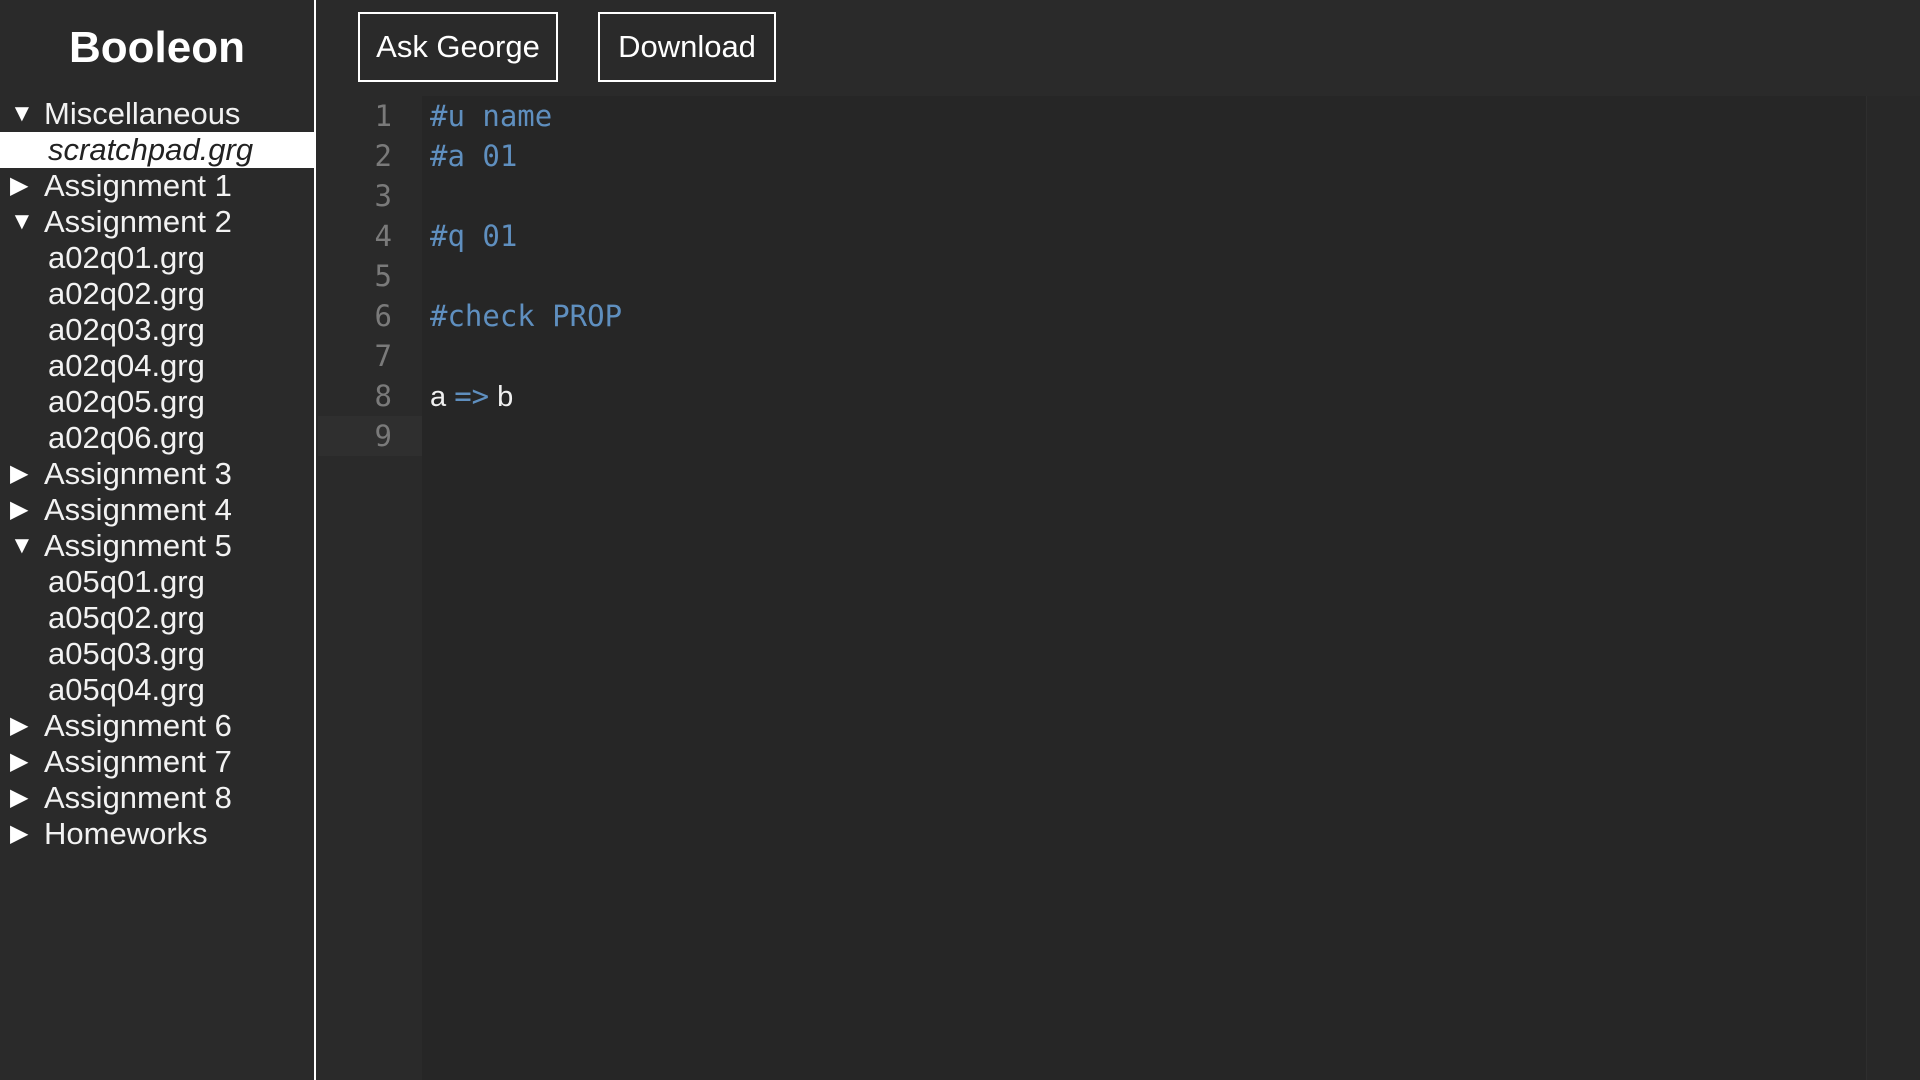 The height and width of the screenshot is (1080, 1920). Describe the element at coordinates (138, 725) in the screenshot. I see `tree-folder-label: Assignment 6` at that location.